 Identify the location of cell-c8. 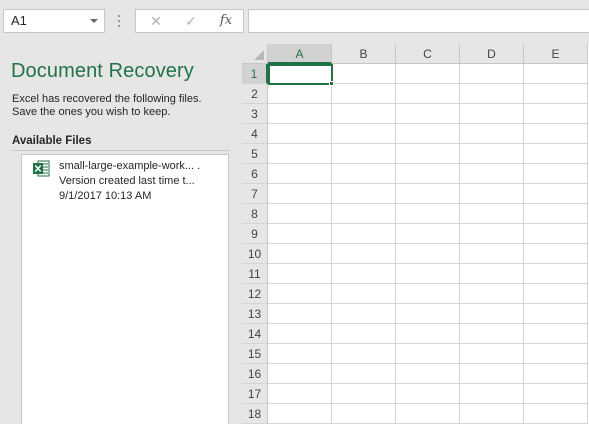
(428, 214).